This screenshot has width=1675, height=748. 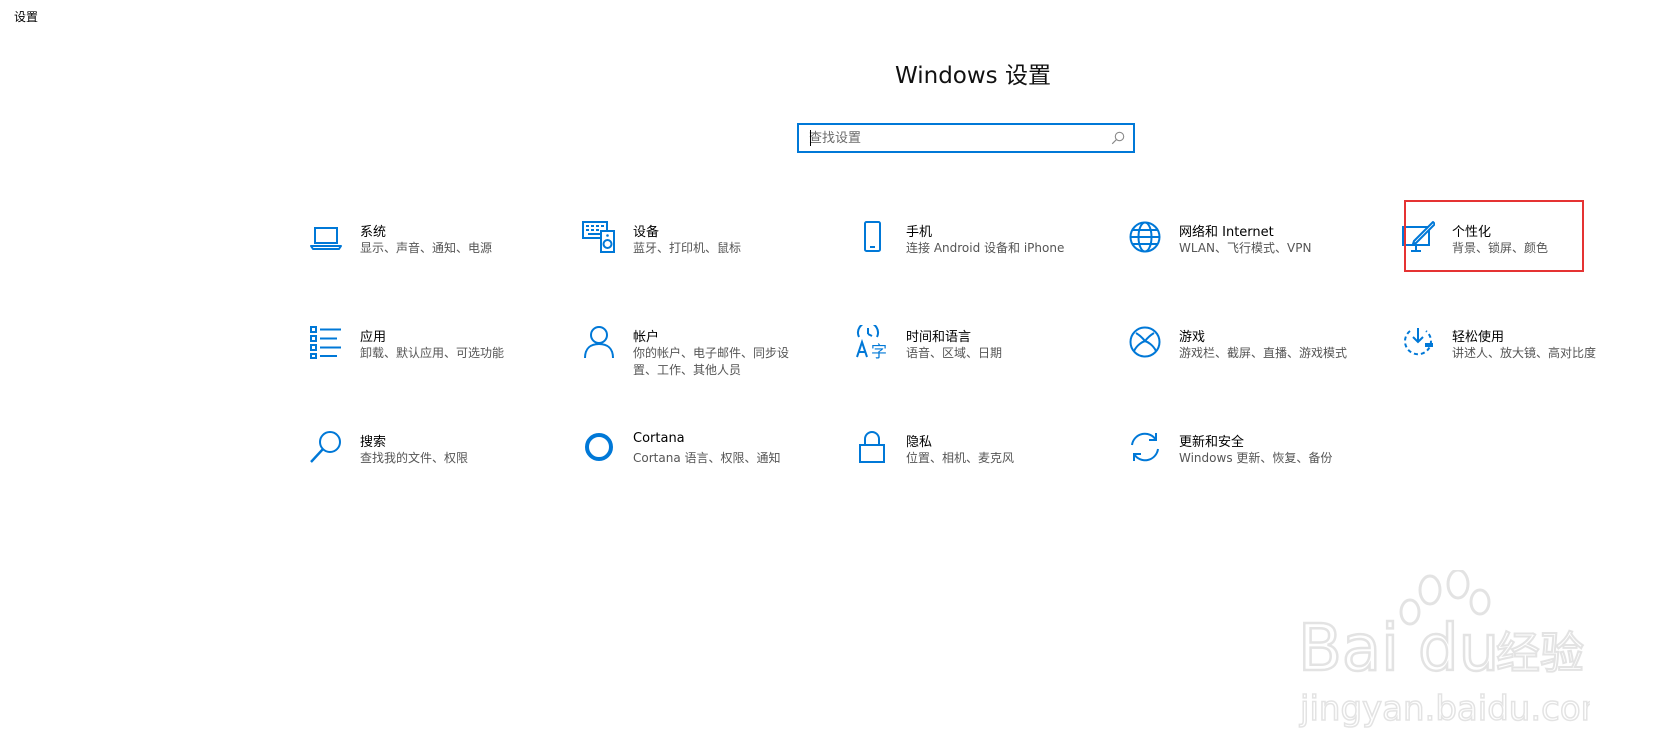 What do you see at coordinates (1256, 458) in the screenshot?
I see `tile-description: Windows 更新、恢复、备份` at bounding box center [1256, 458].